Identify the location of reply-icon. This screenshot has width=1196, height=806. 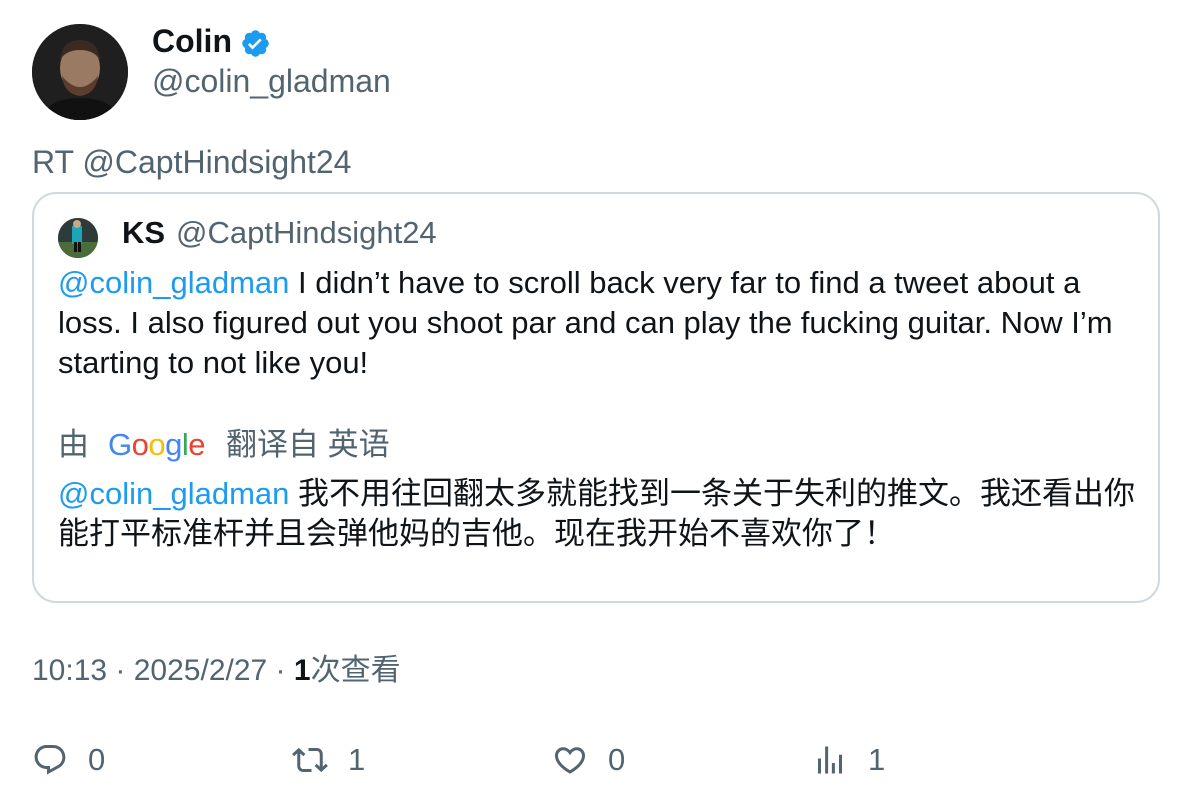
(50, 760).